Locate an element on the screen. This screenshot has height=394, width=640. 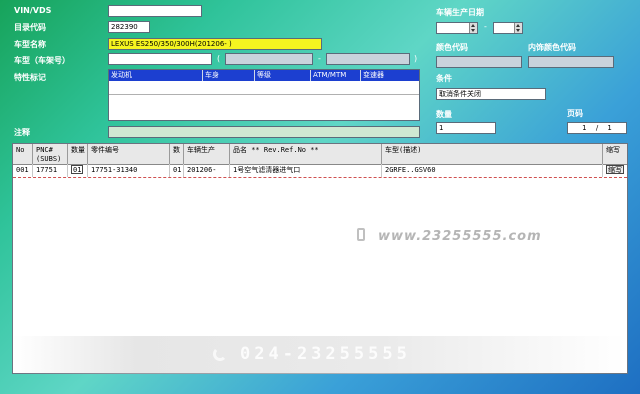
page-total: 1 is located at coordinates (609, 128).